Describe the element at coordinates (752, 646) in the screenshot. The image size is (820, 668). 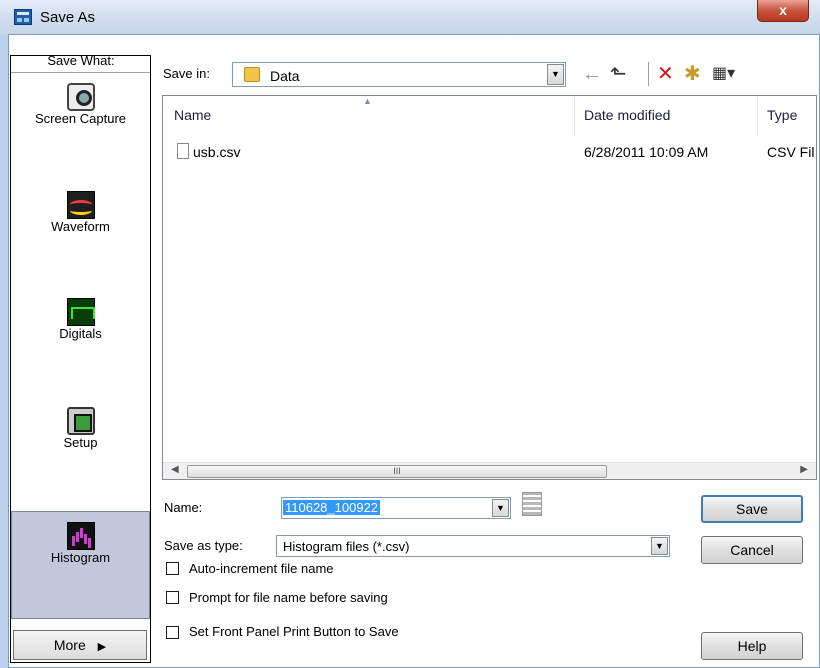
I see `help-button: Help` at that location.